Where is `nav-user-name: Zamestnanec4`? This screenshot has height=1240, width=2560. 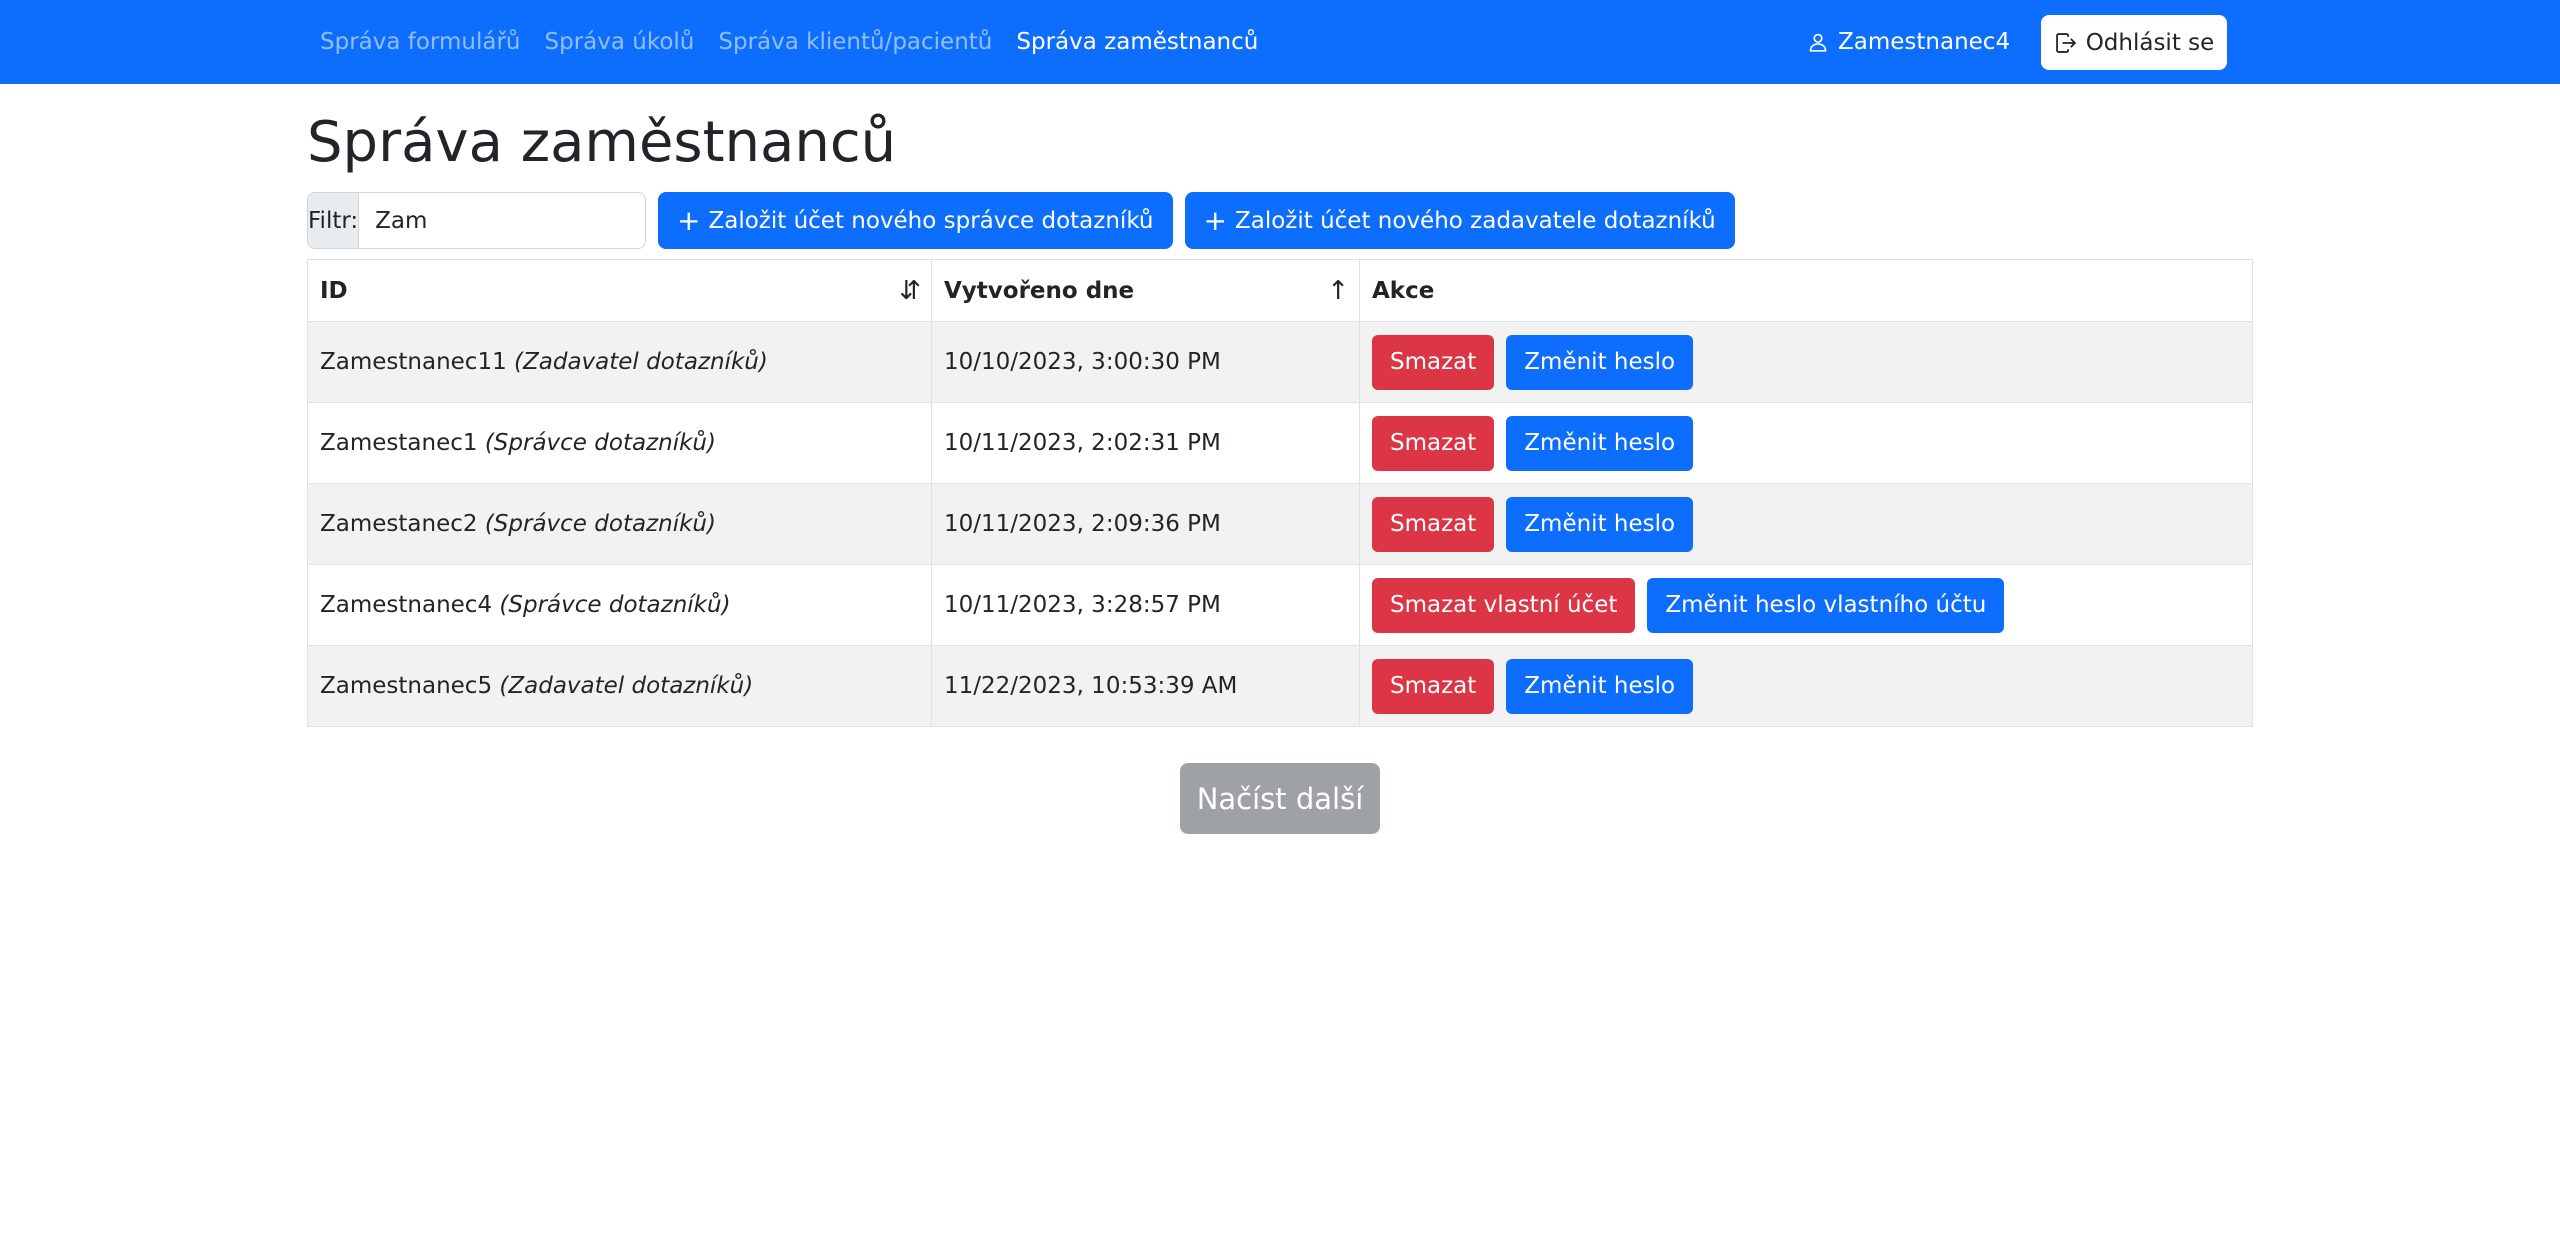 nav-user-name: Zamestnanec4 is located at coordinates (1924, 42).